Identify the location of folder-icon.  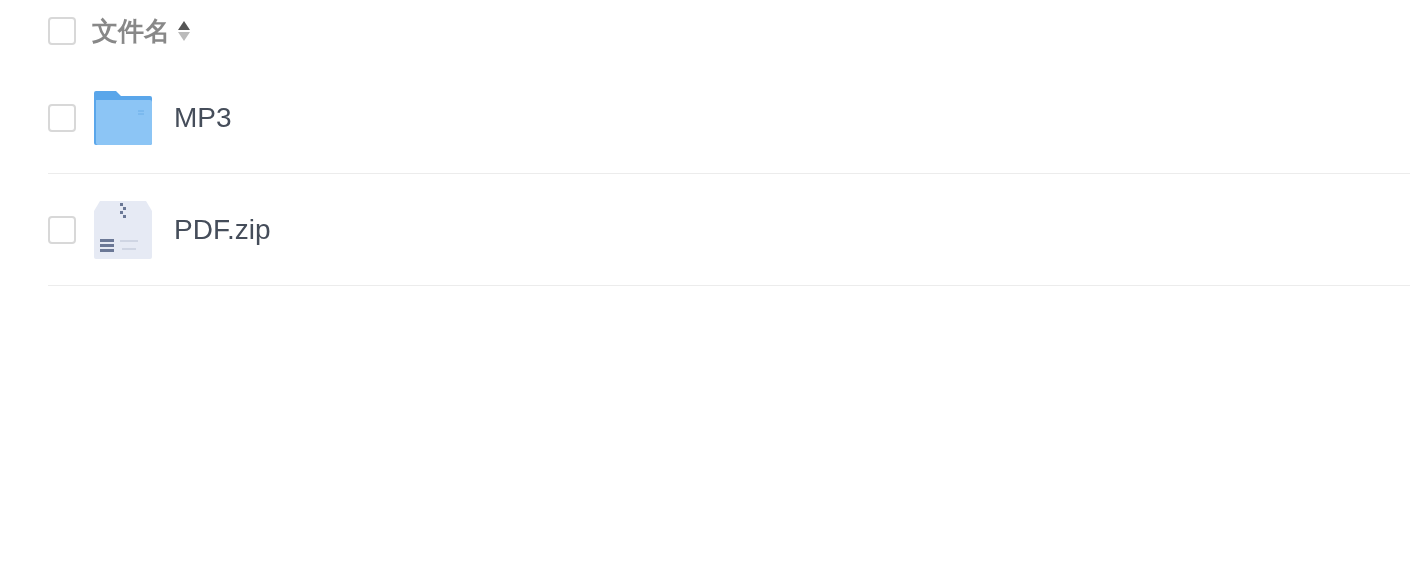
(123, 117).